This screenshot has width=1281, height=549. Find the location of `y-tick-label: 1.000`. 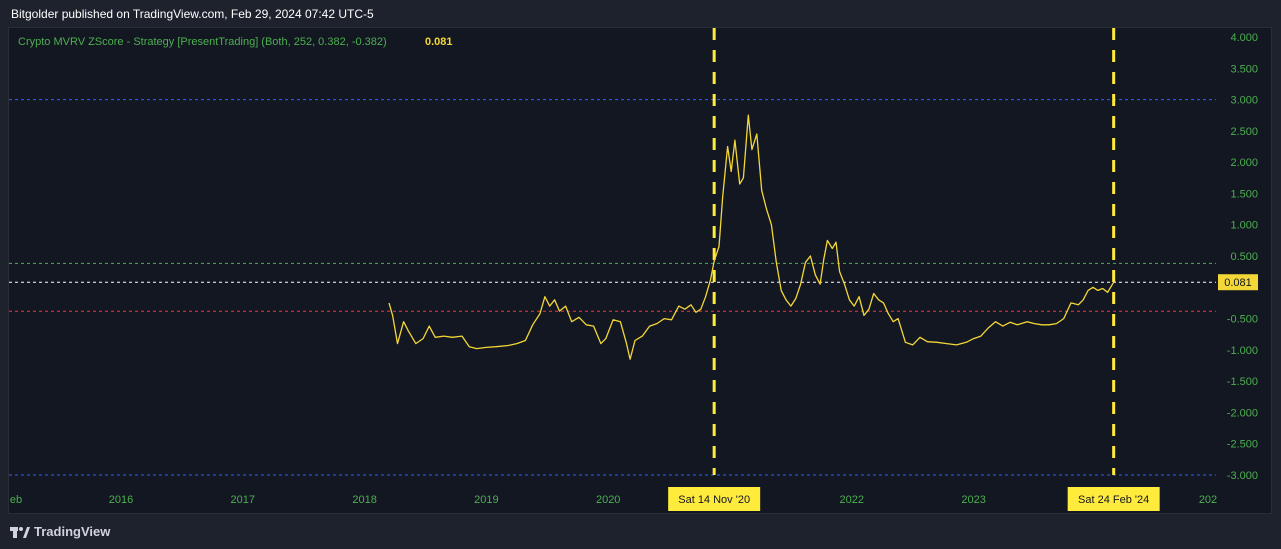

y-tick-label: 1.000 is located at coordinates (1244, 226).